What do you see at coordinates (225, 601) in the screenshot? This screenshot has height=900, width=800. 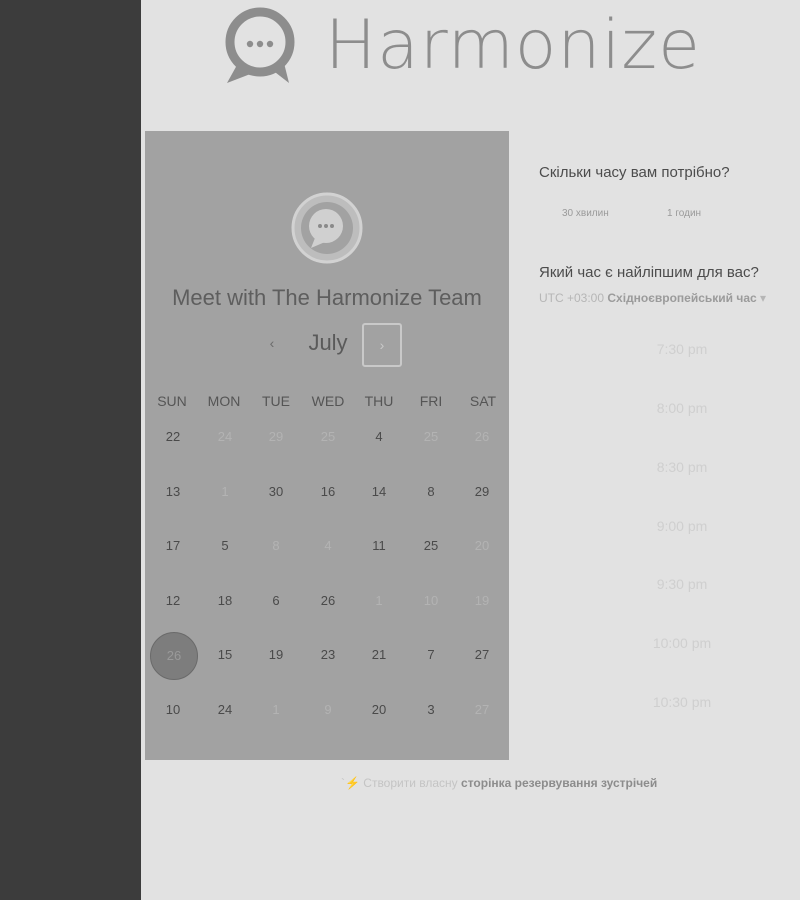 I see `calendar-day: 18` at bounding box center [225, 601].